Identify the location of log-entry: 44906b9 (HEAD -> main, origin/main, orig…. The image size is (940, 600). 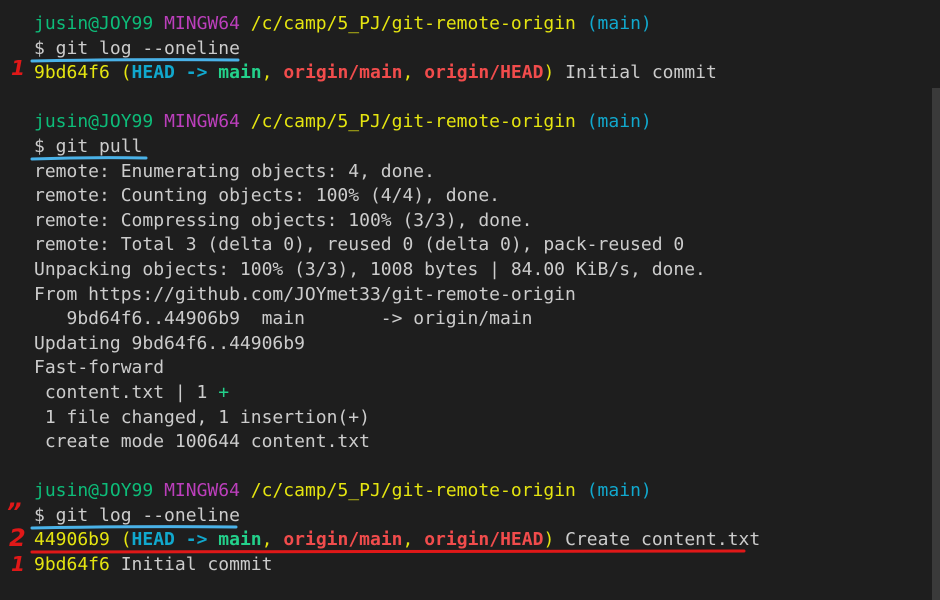
(397, 540).